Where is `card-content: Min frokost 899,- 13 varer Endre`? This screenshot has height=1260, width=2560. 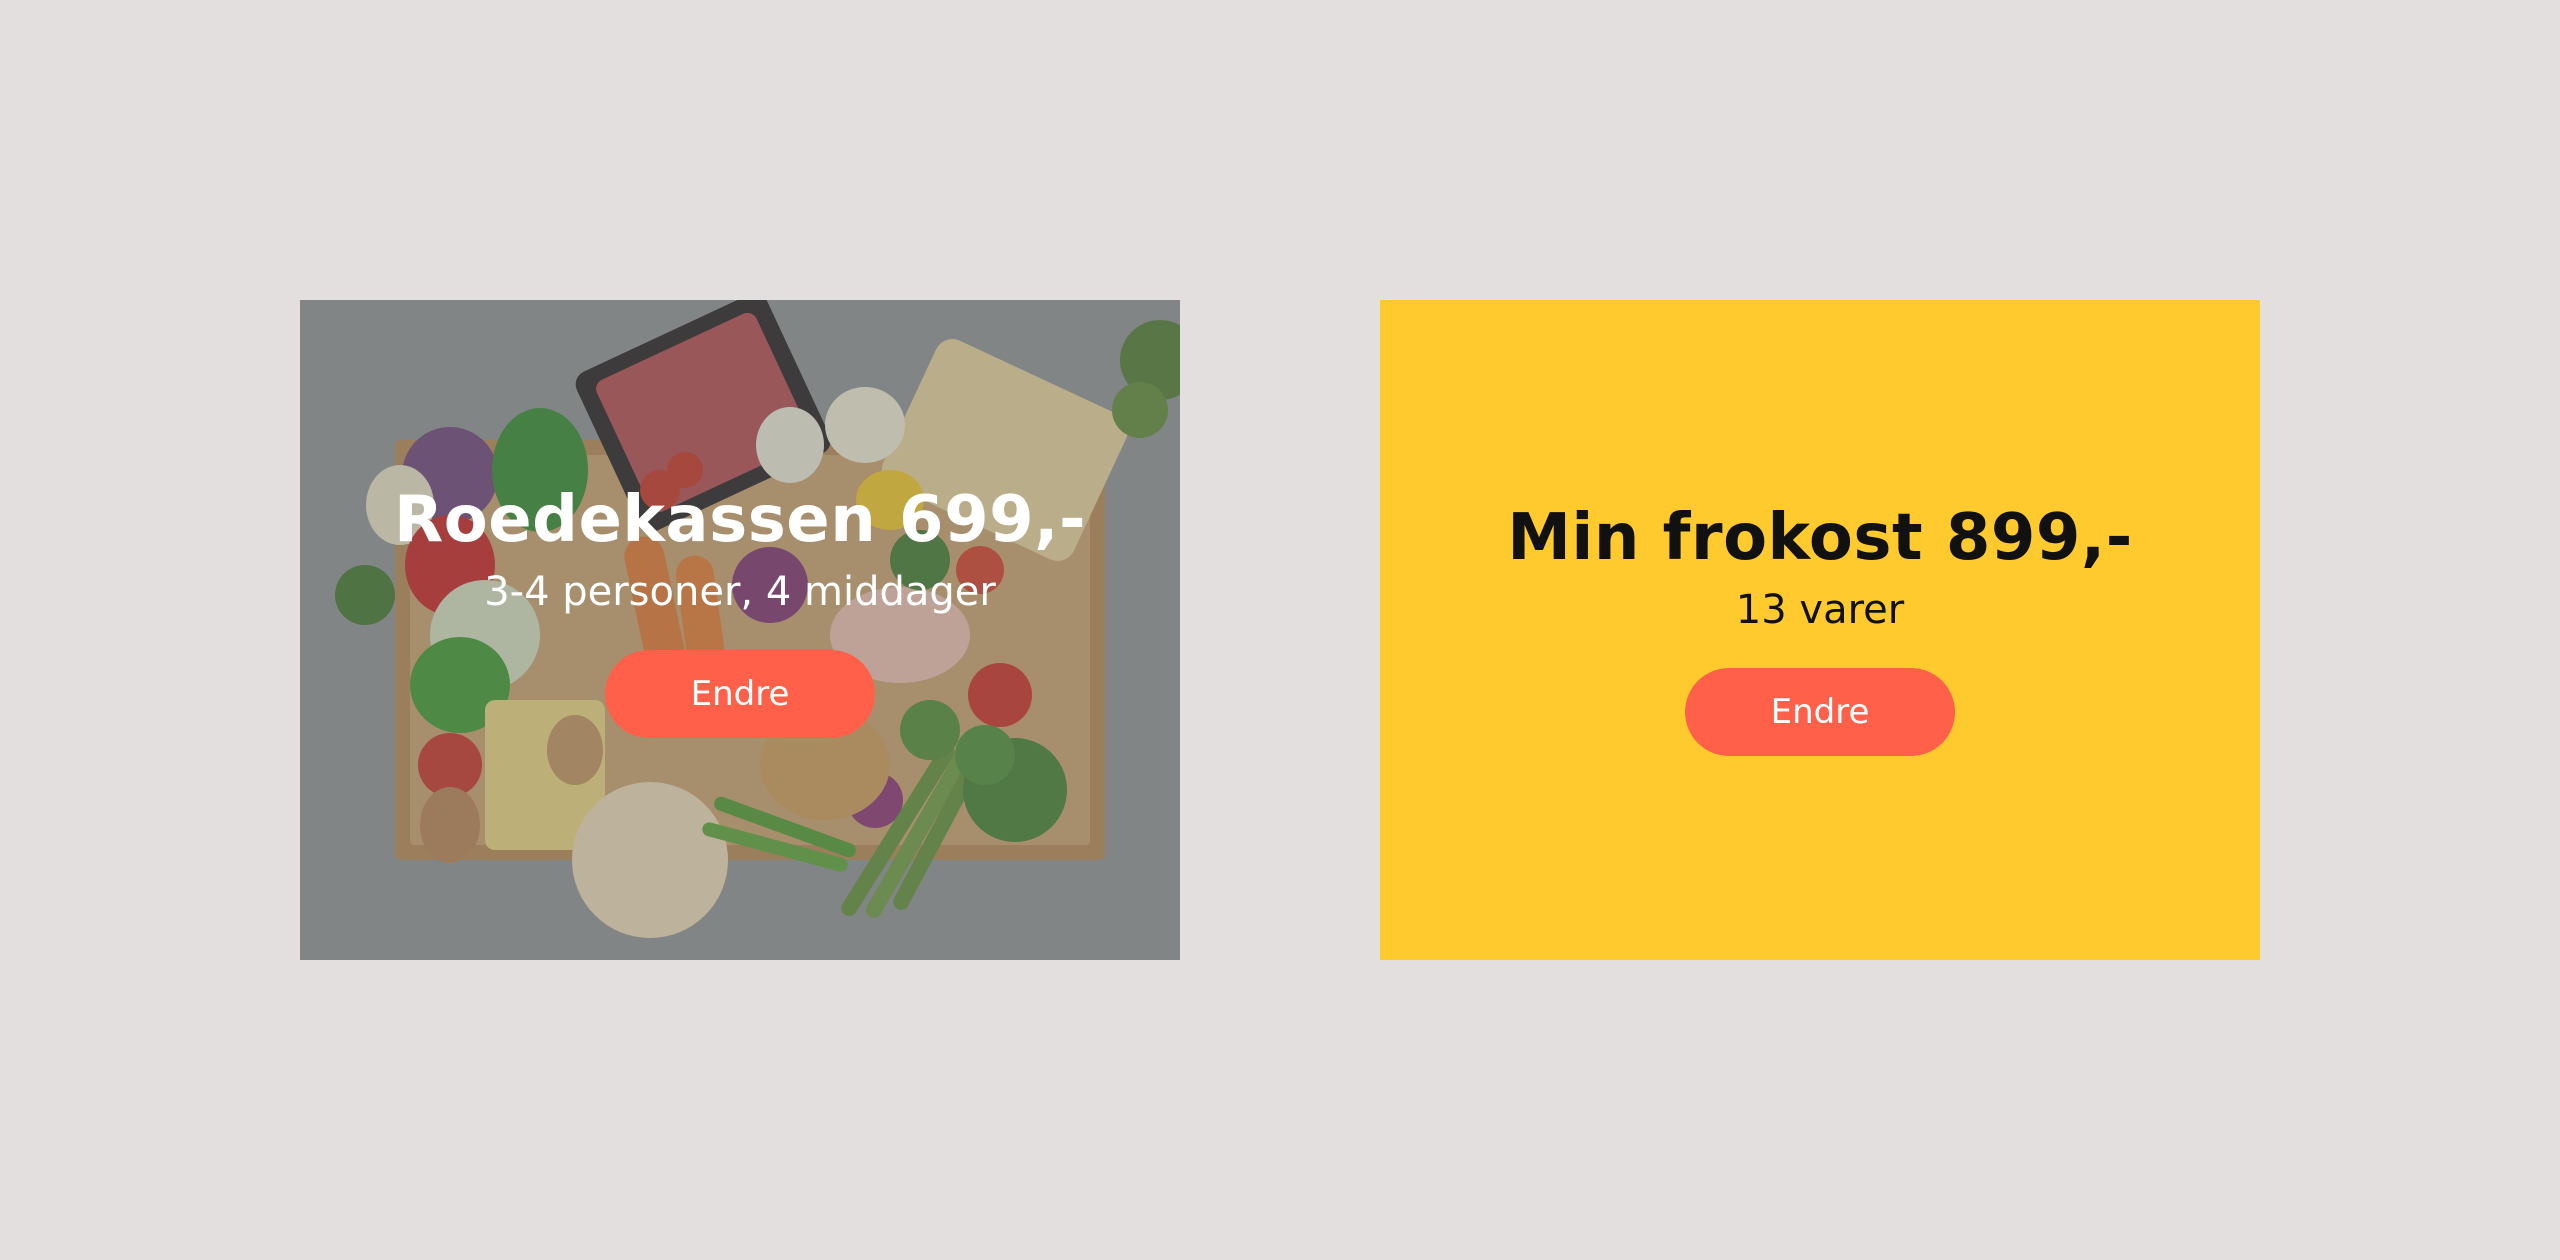
card-content: Min frokost 899,- 13 varer Endre is located at coordinates (1820, 627).